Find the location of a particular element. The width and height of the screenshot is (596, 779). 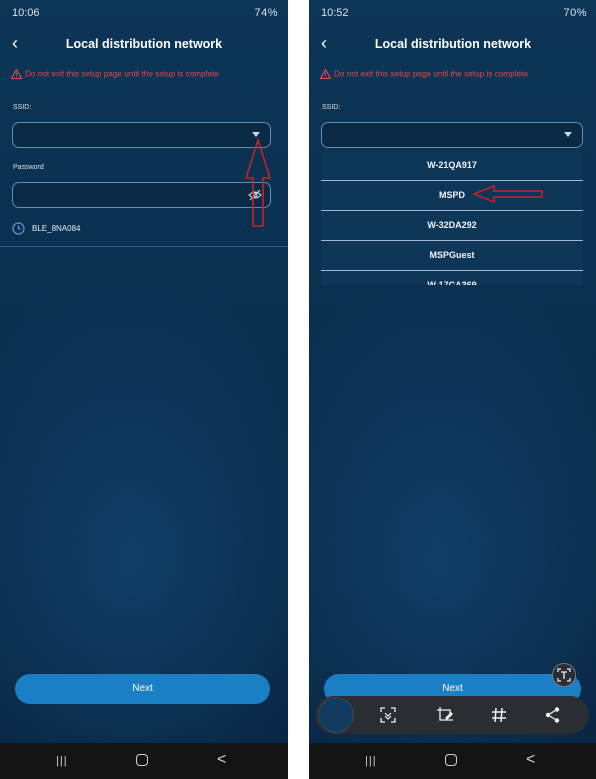

status-bar: 10:52 70% is located at coordinates (452, 13).